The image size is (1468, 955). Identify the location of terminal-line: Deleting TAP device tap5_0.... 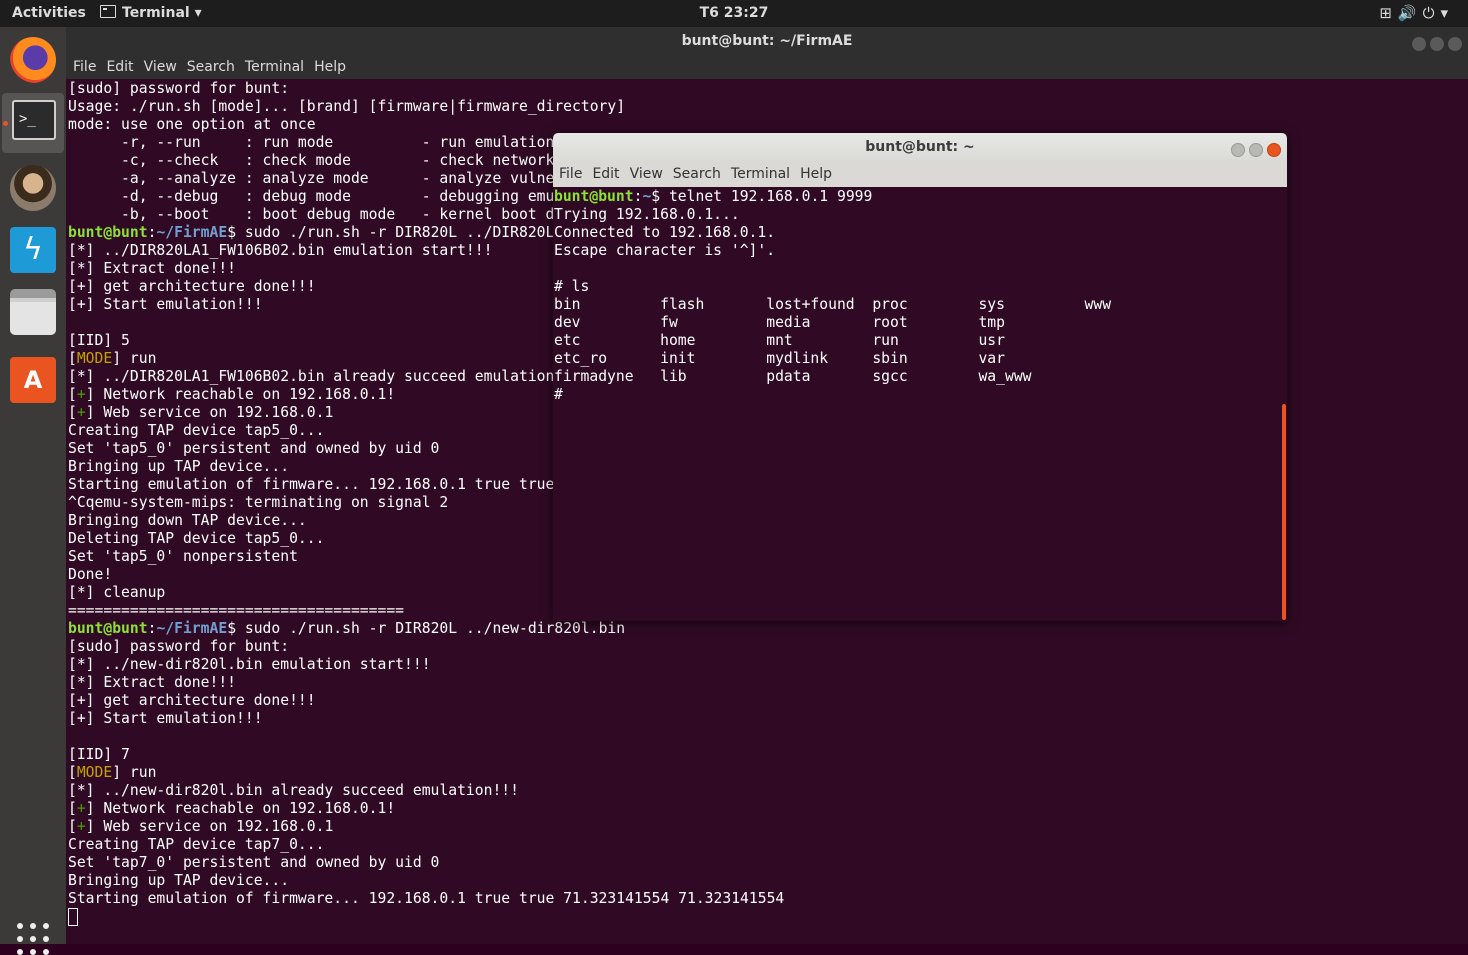
(196, 538).